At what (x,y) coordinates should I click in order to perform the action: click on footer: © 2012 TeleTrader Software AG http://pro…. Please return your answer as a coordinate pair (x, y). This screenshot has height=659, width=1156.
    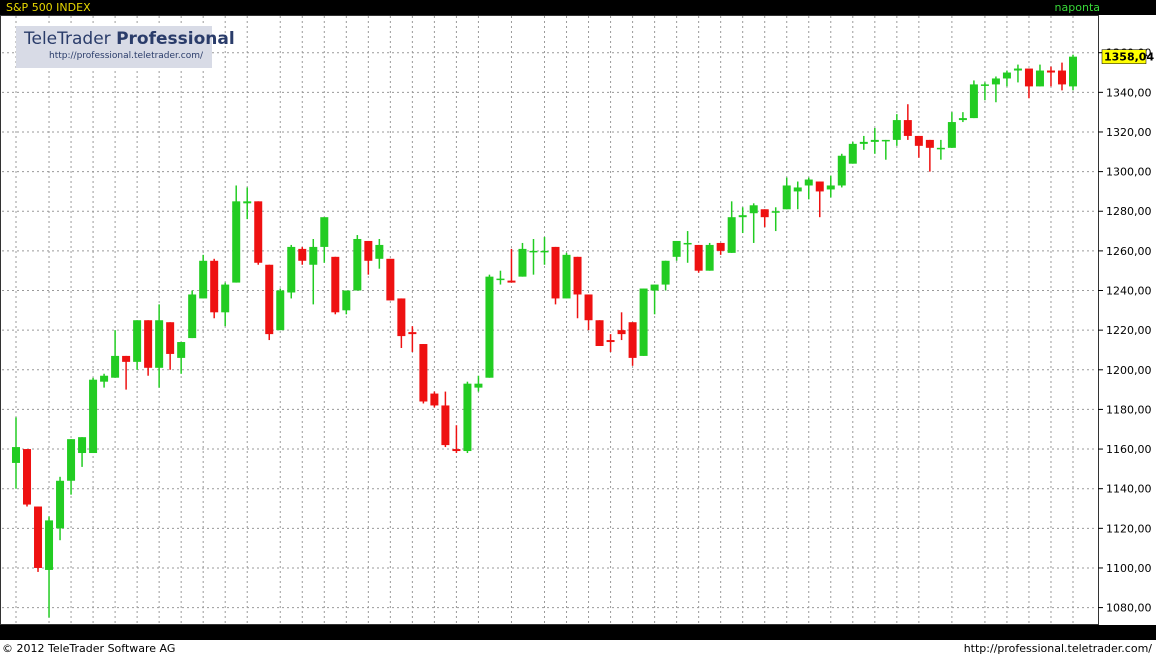
    Looking at the image, I should click on (578, 649).